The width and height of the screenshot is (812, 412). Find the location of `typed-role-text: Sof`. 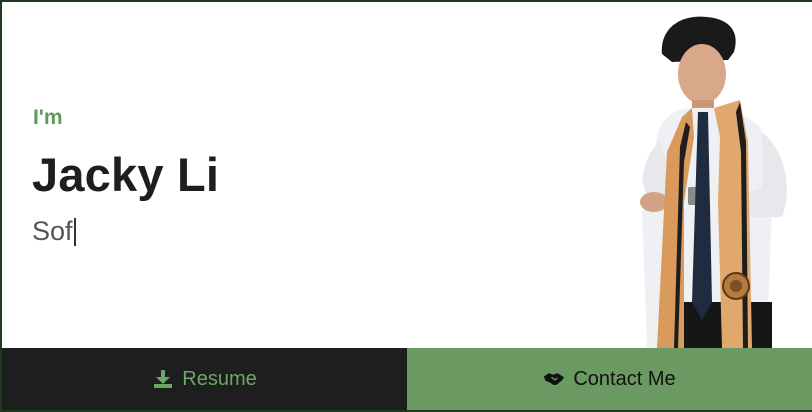

typed-role-text: Sof is located at coordinates (54, 231).